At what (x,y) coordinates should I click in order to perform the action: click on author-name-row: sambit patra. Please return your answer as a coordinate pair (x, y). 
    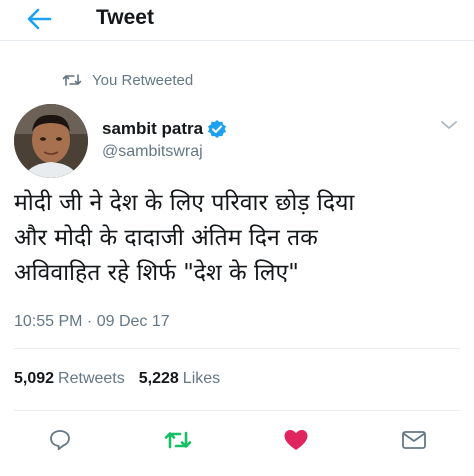
    Looking at the image, I should click on (164, 129).